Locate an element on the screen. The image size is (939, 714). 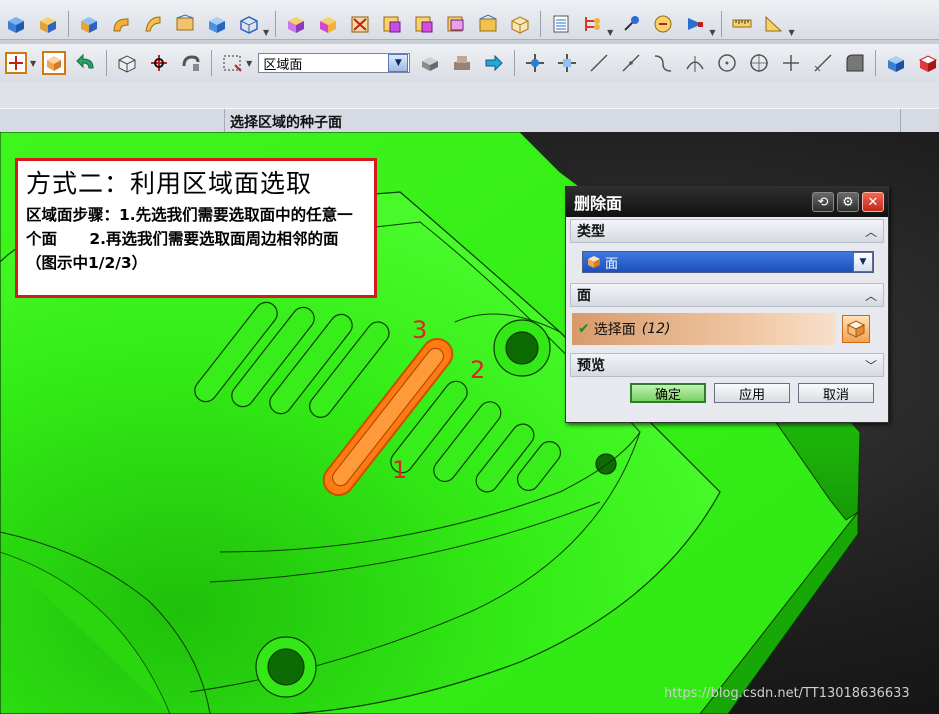
move-face-icon is located at coordinates (296, 24).